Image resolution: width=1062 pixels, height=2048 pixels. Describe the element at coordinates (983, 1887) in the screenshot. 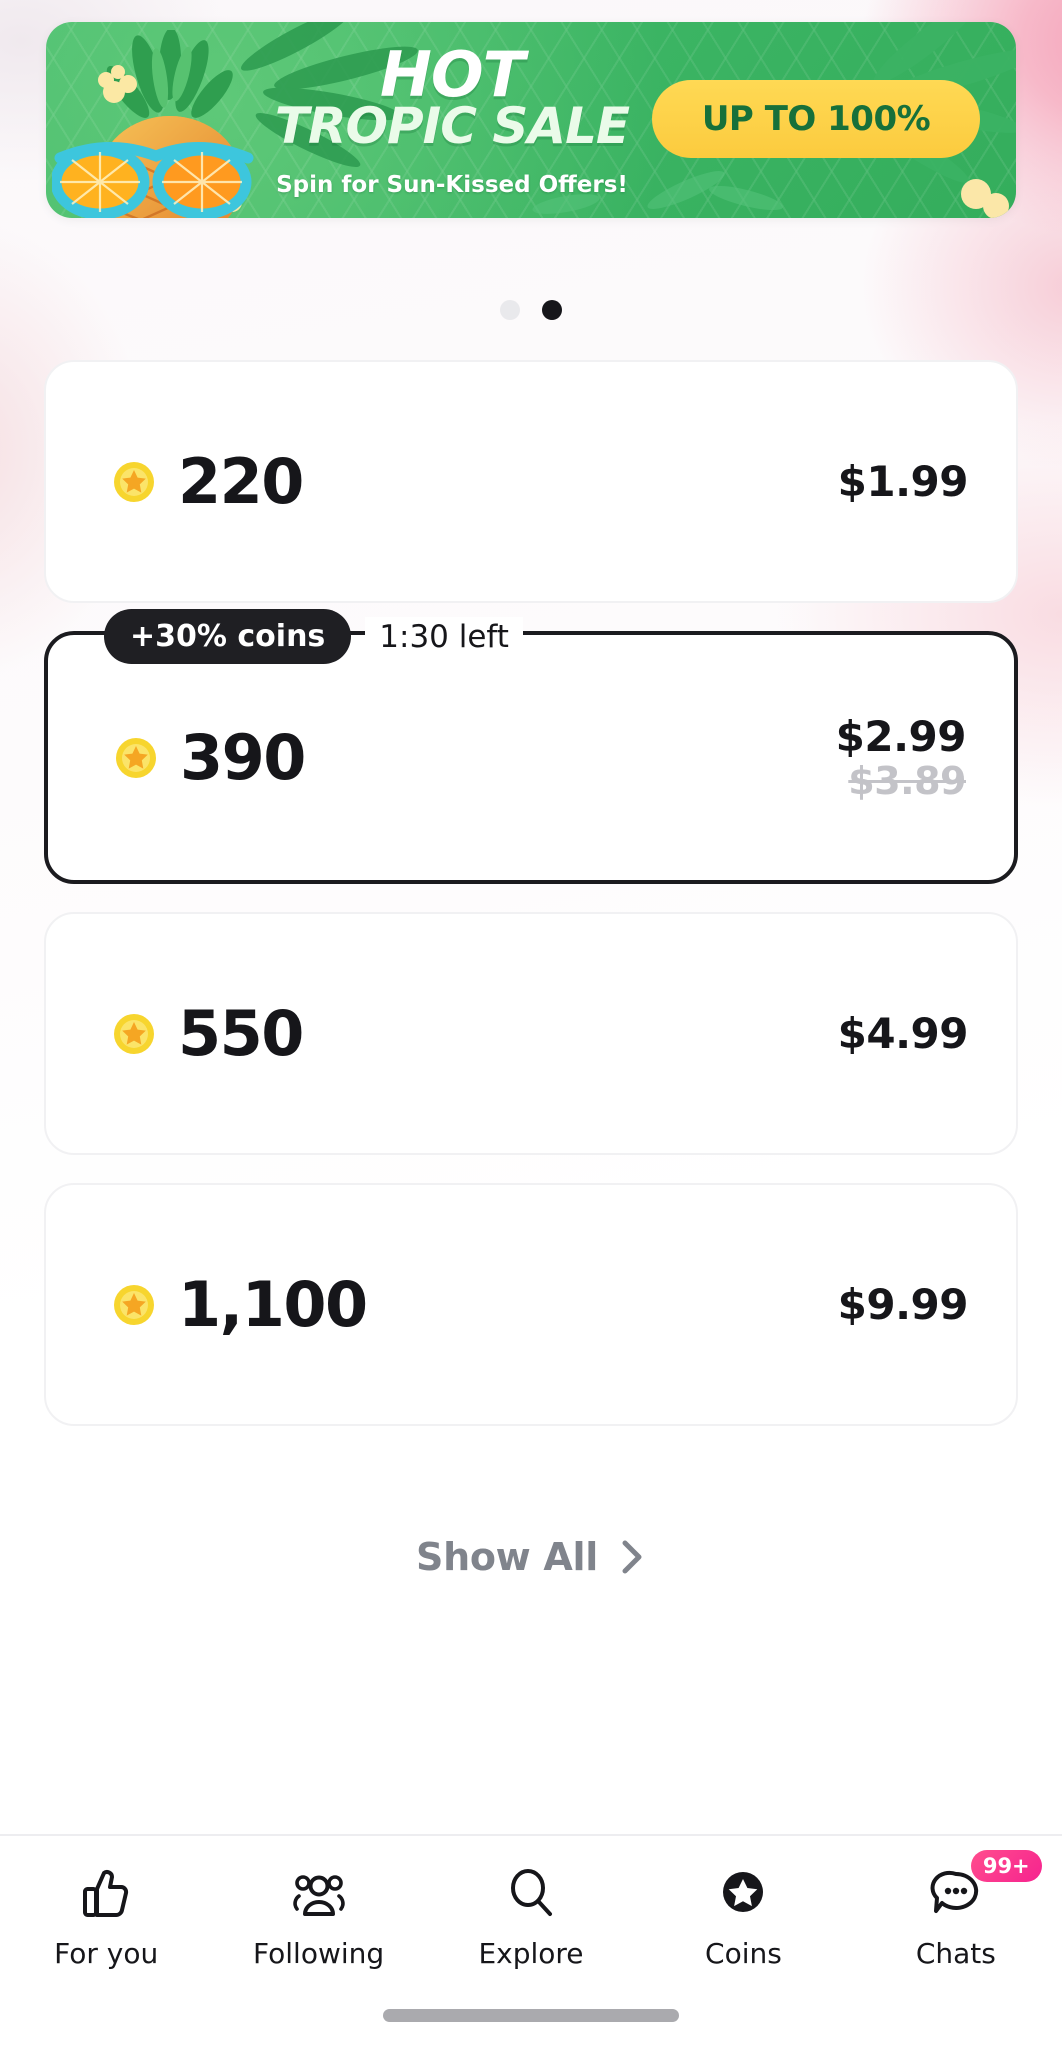

I see `chat-bubble-icon: 99+` at that location.